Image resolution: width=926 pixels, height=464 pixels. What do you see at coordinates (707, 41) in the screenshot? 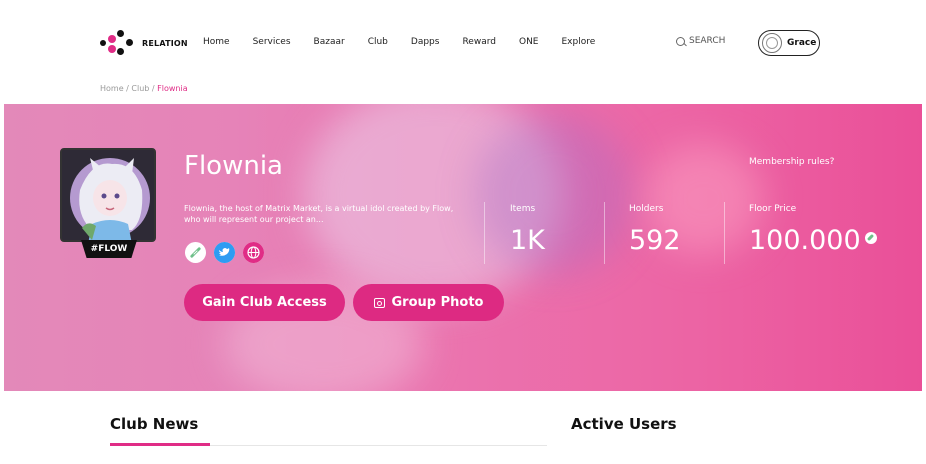
I see `search-label: SEARCH` at bounding box center [707, 41].